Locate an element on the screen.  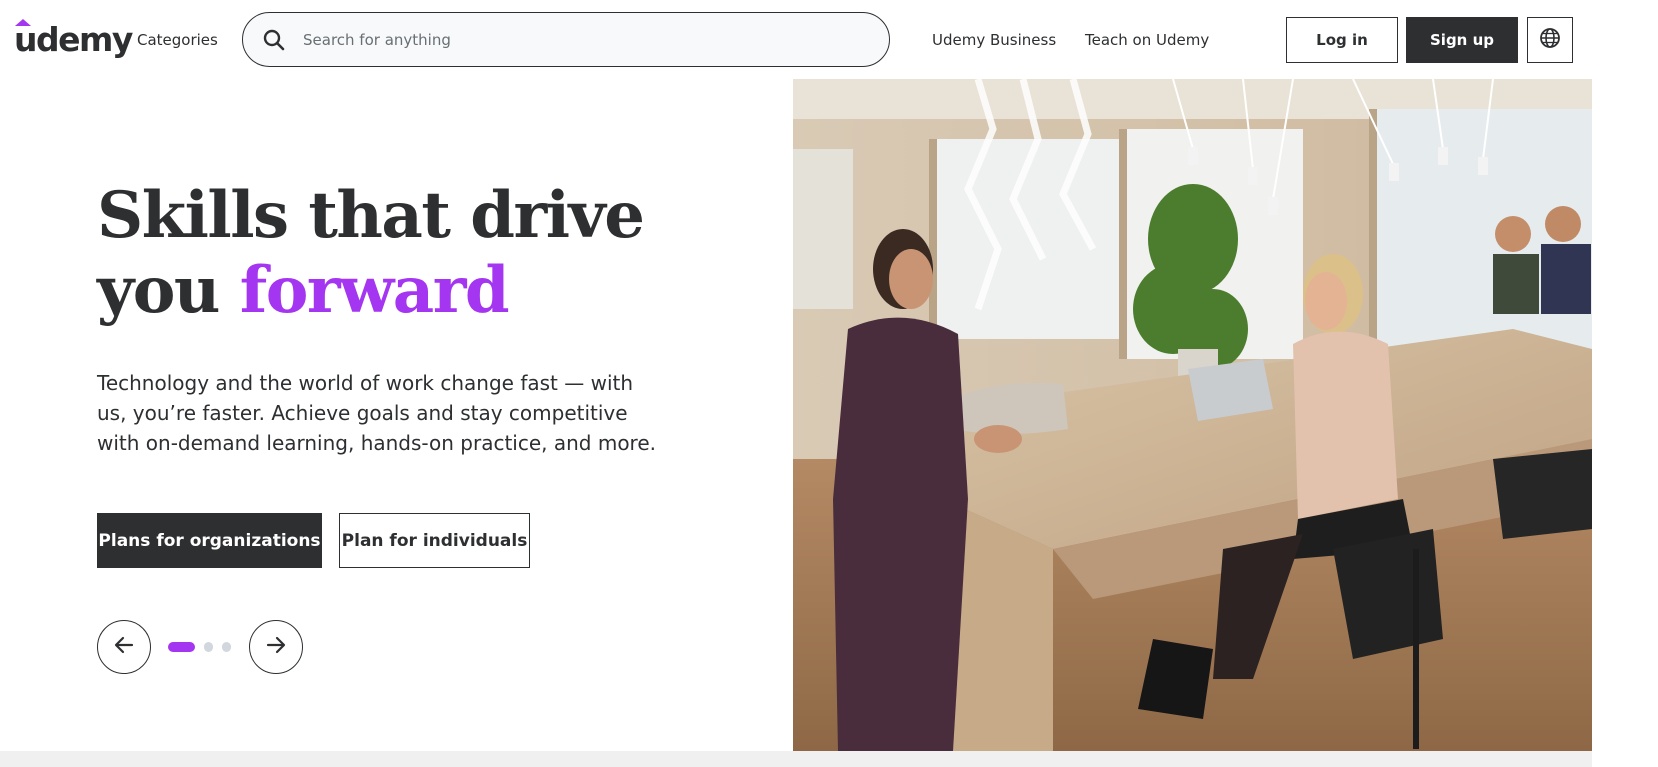
arrow-right-icon is located at coordinates (276, 647).